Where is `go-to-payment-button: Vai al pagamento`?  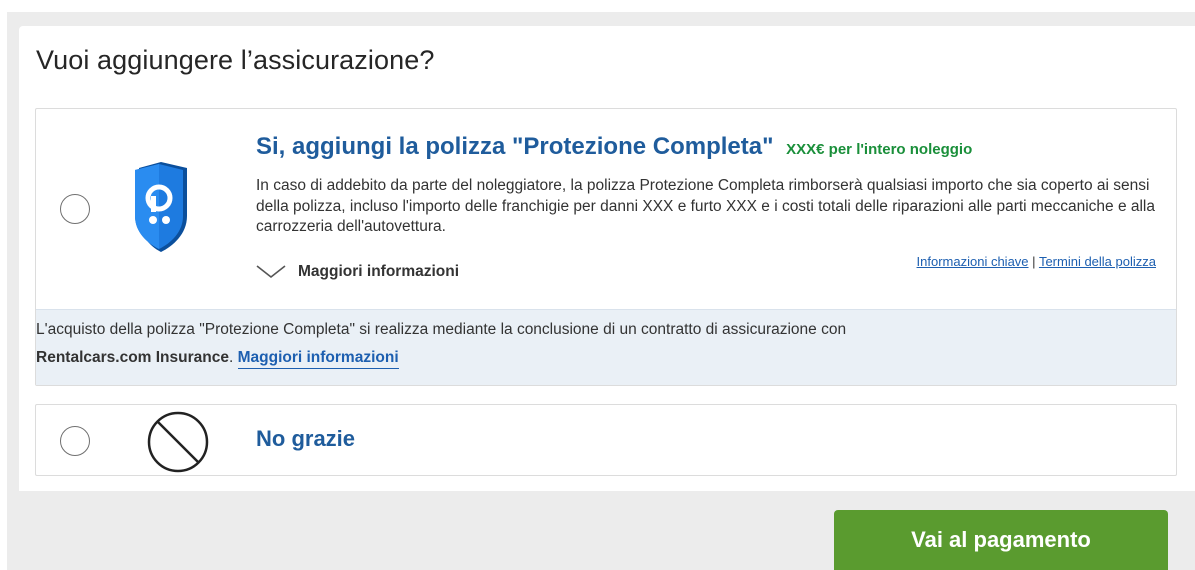
go-to-payment-button: Vai al pagamento is located at coordinates (1001, 540).